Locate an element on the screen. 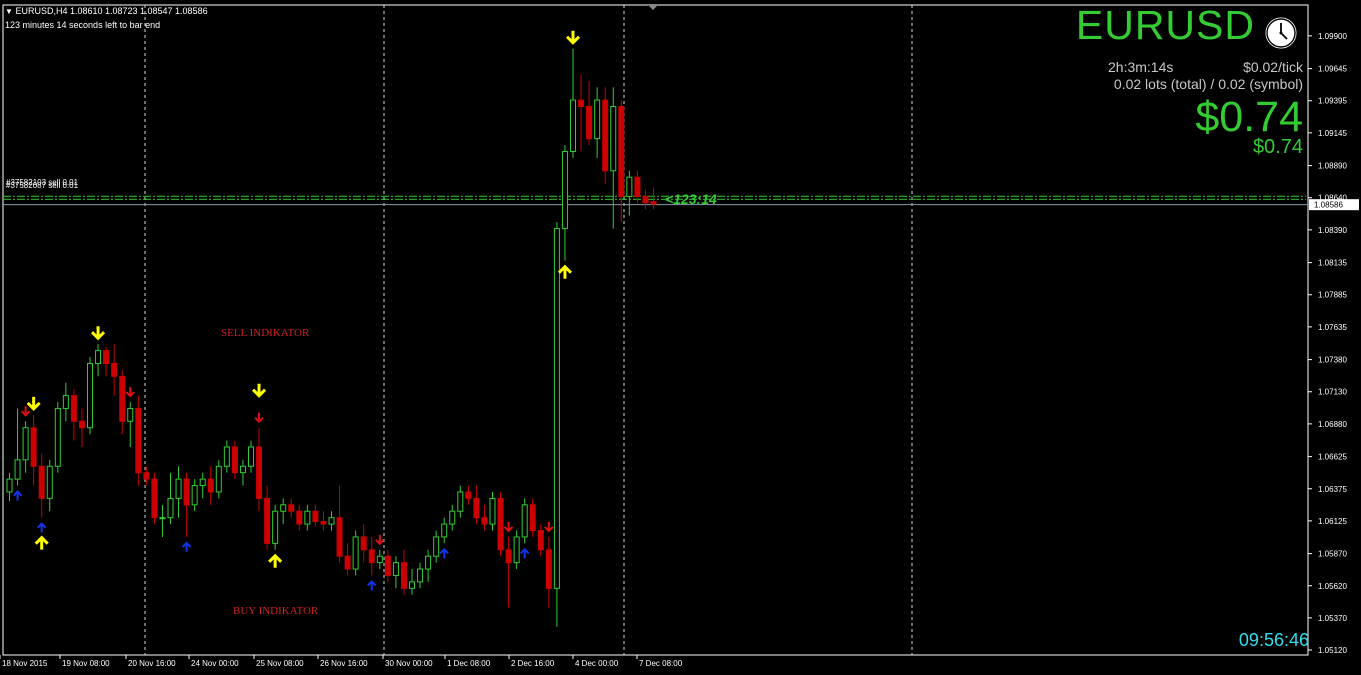 The height and width of the screenshot is (675, 1361). price-tick-label: 1.09145 is located at coordinates (1332, 133).